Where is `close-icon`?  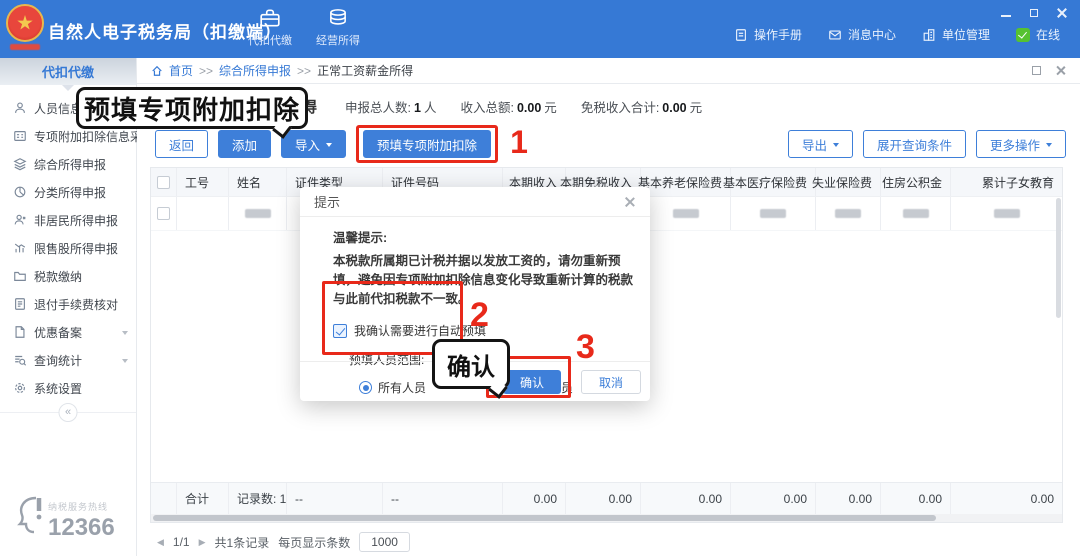 close-icon is located at coordinates (1062, 13).